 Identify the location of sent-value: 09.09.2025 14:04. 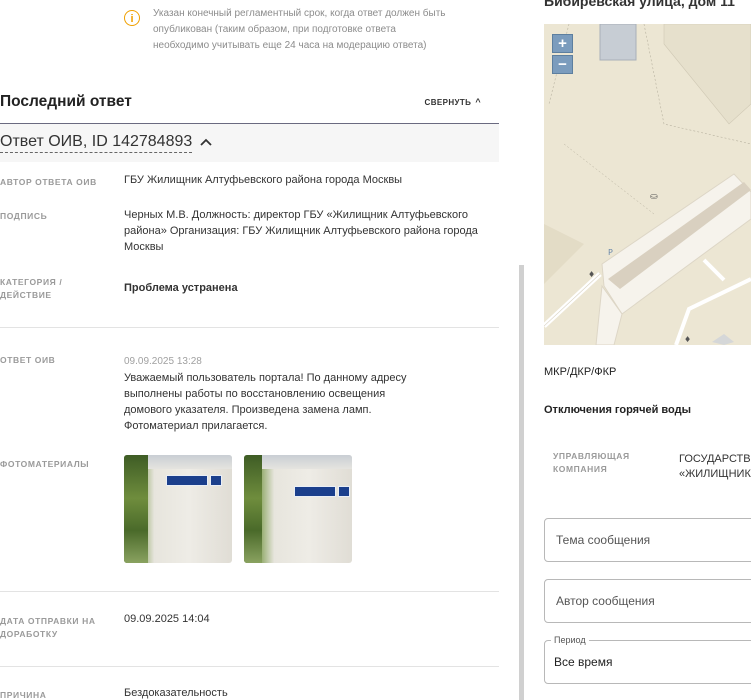
(167, 619).